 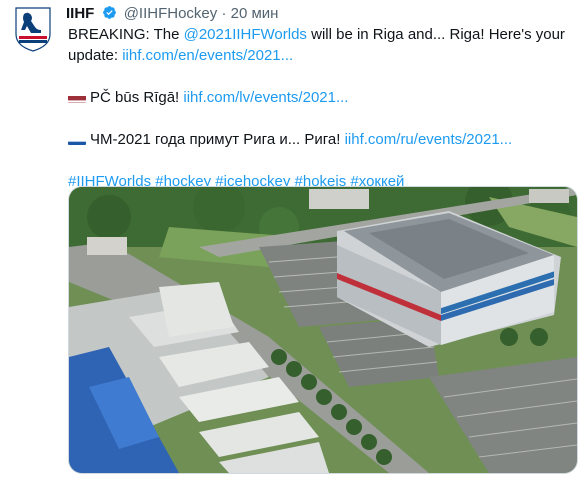 I want to click on tweet-header: IIHF @IIHFHockey · 20 мин, so click(x=172, y=14).